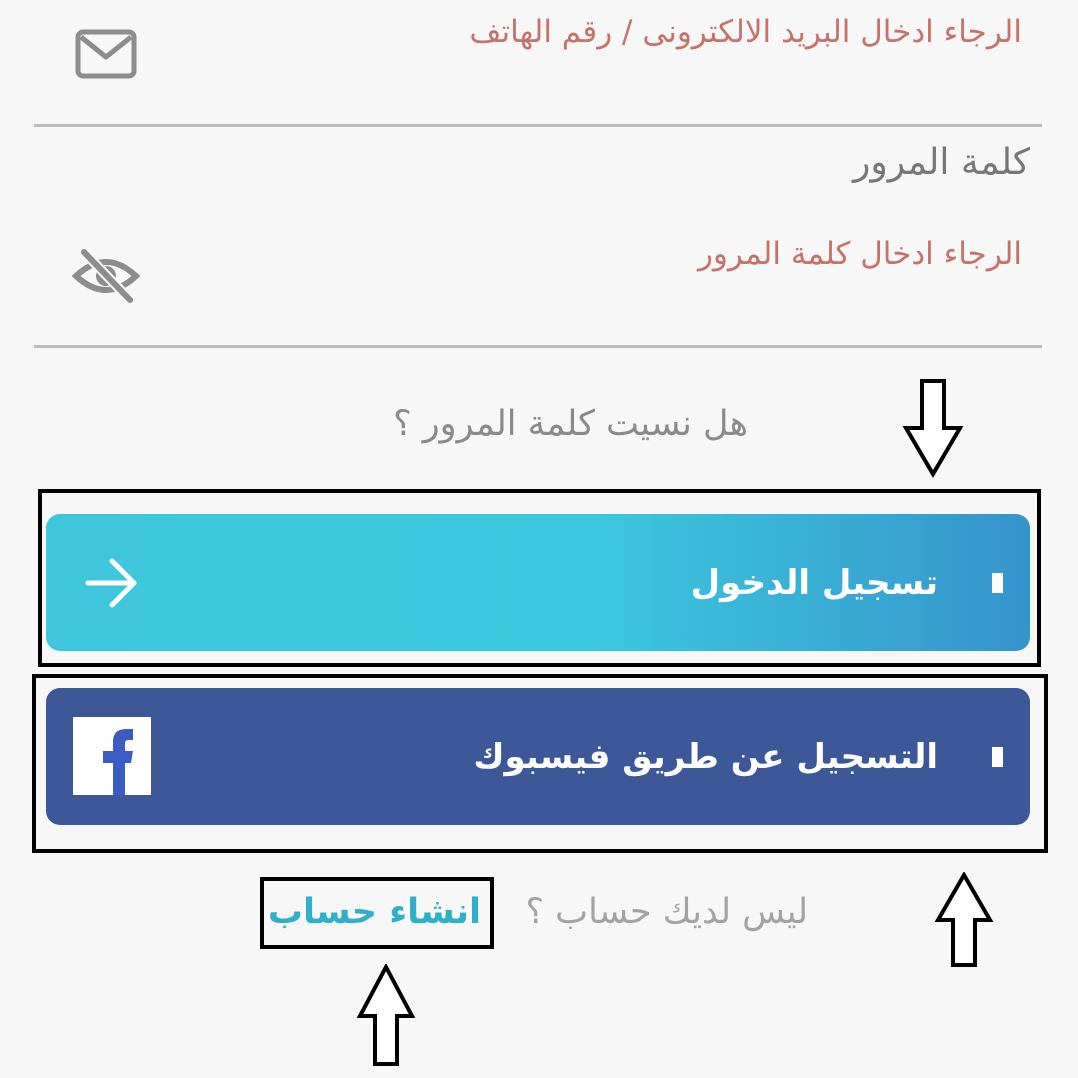  What do you see at coordinates (538, 582) in the screenshot?
I see `login-button: تسجيل الدخول` at bounding box center [538, 582].